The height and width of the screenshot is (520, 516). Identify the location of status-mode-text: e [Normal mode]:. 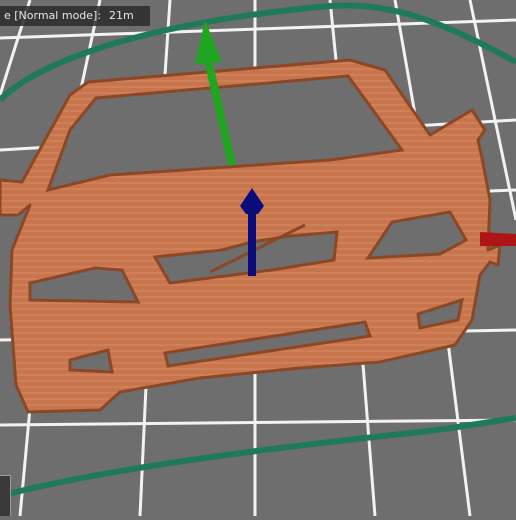
(53, 15).